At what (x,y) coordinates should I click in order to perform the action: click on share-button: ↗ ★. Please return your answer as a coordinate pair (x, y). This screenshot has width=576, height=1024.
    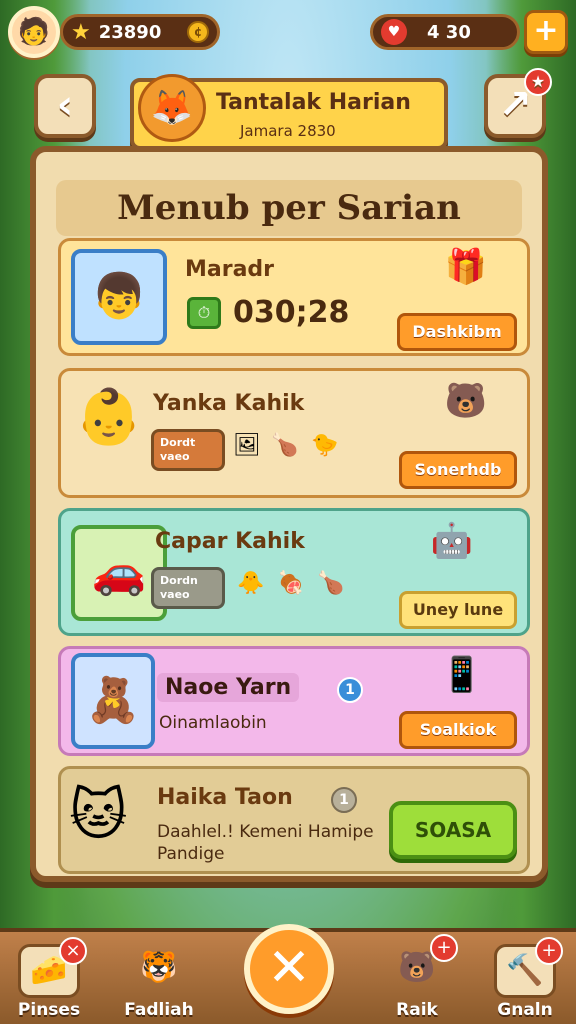
    Looking at the image, I should click on (518, 103).